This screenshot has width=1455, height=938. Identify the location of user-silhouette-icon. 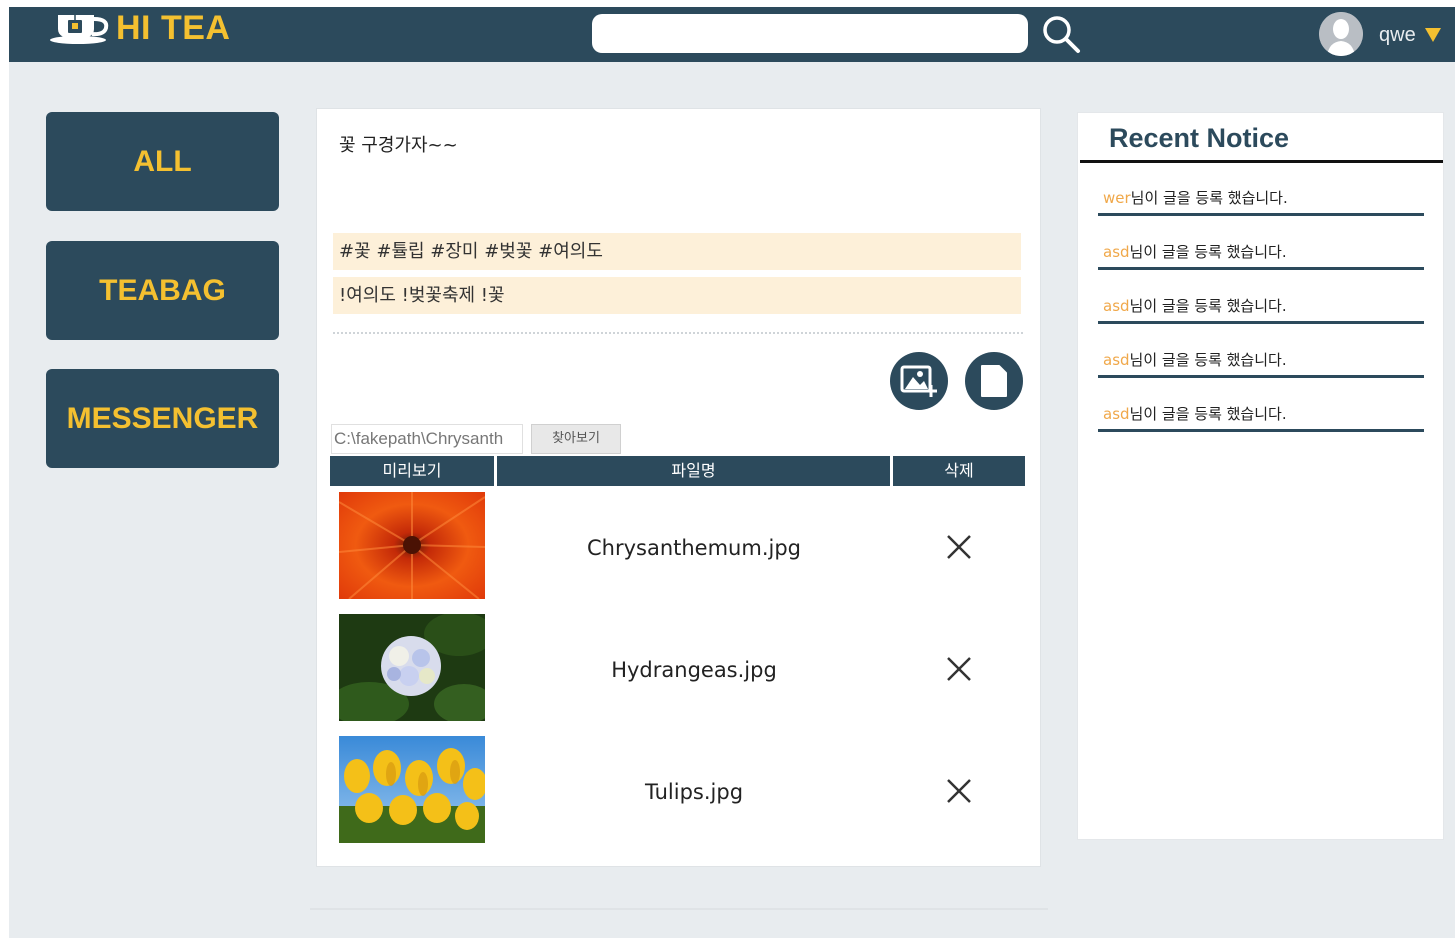
(1341, 34).